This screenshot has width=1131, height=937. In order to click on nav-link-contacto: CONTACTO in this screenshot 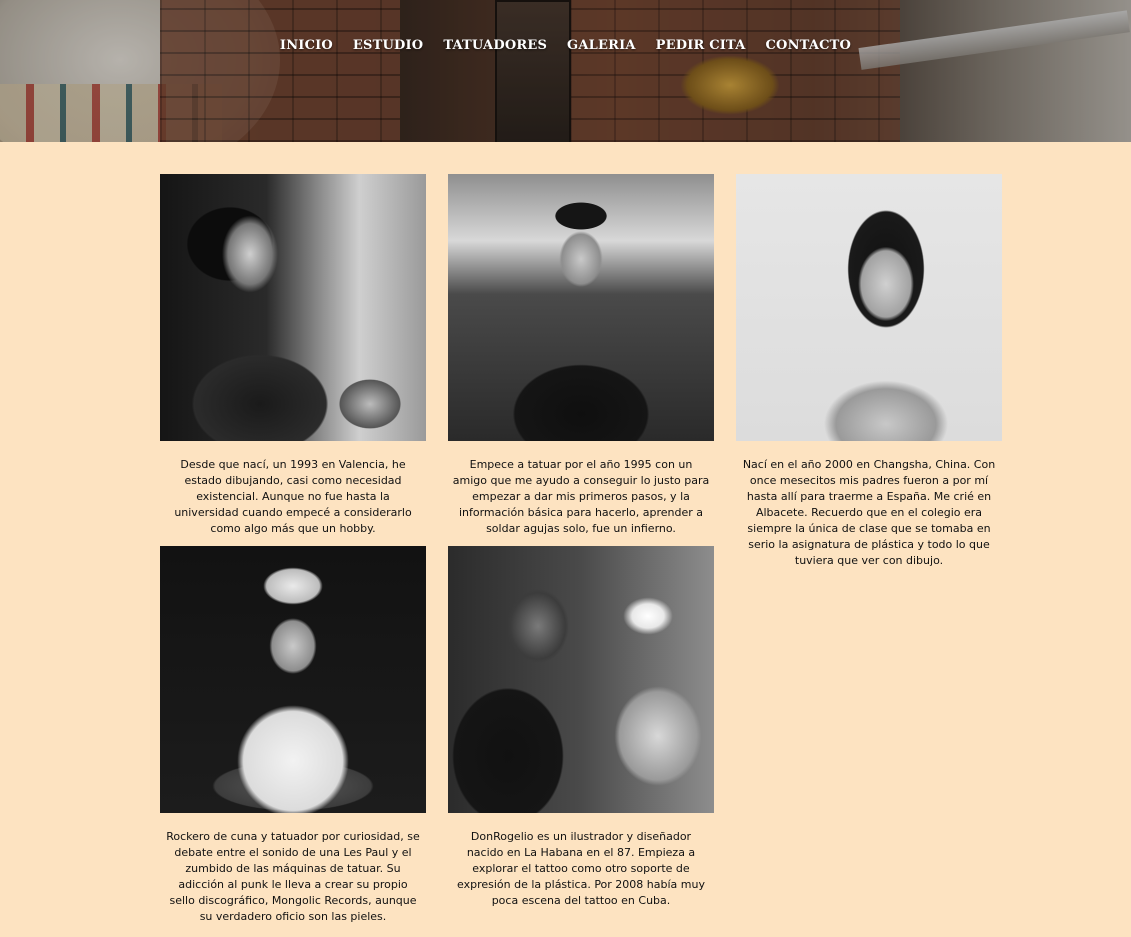, I will do `click(809, 46)`.